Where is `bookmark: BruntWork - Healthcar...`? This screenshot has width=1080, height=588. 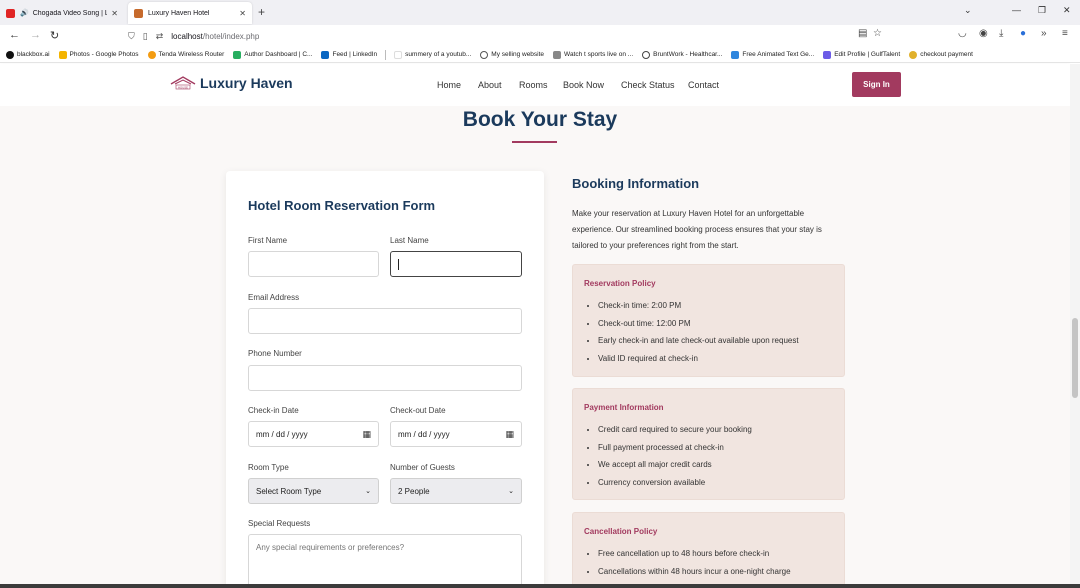
bookmark: BruntWork - Healthcar... is located at coordinates (682, 54).